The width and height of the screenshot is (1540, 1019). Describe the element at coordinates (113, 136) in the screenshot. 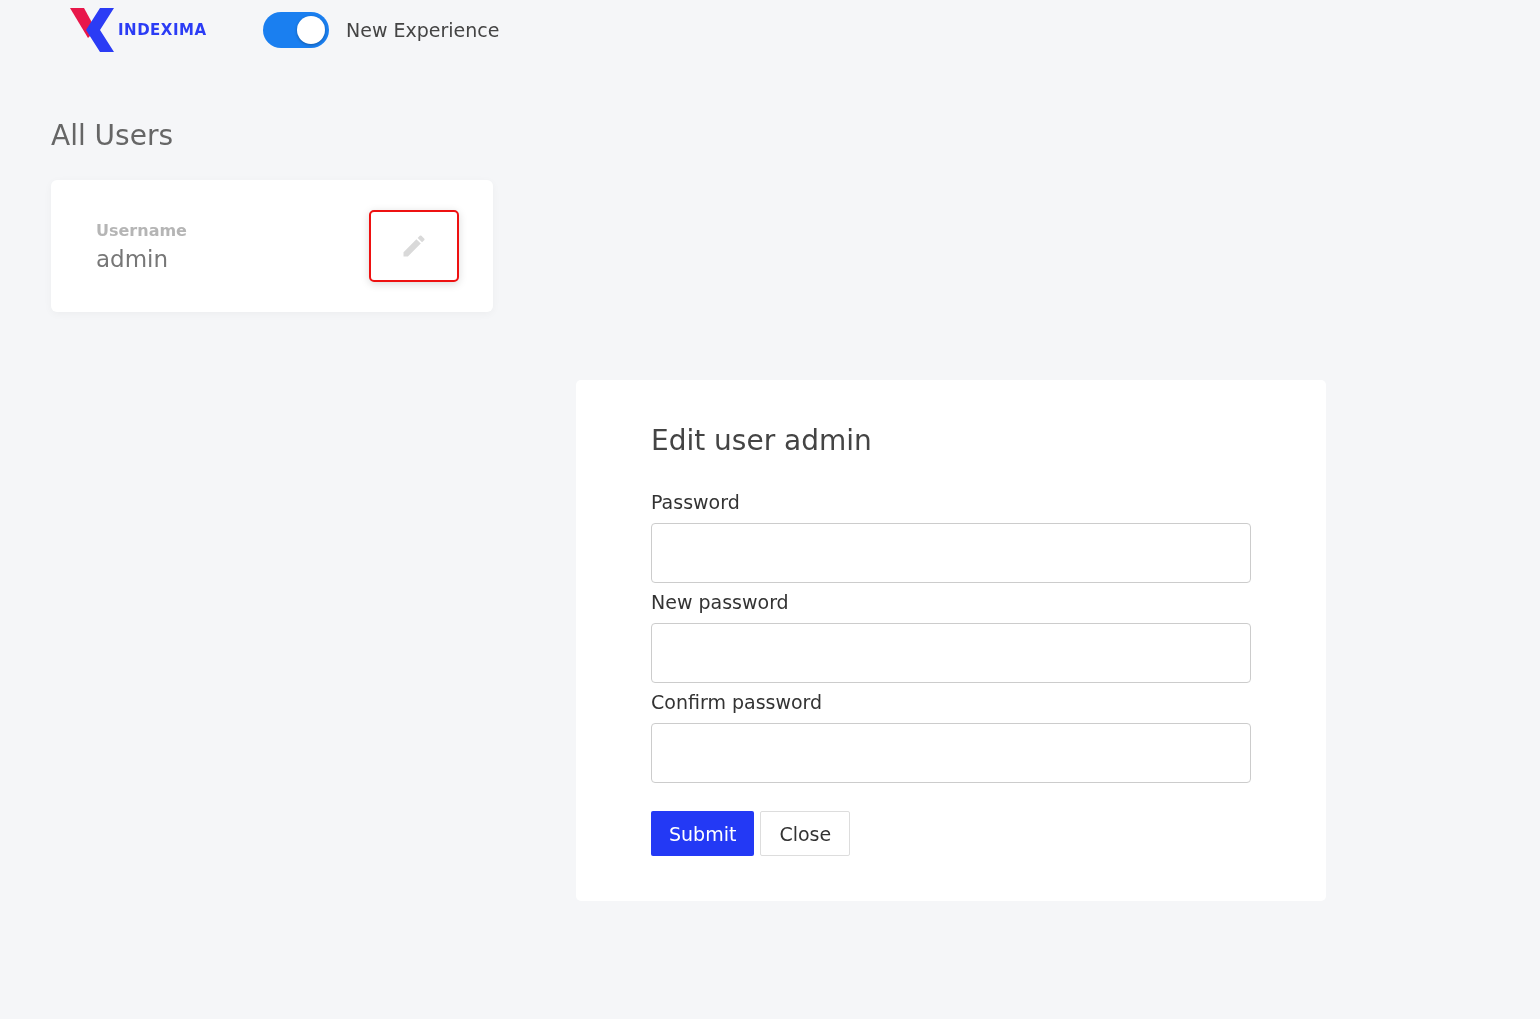

I see `page-title: All Users` at that location.